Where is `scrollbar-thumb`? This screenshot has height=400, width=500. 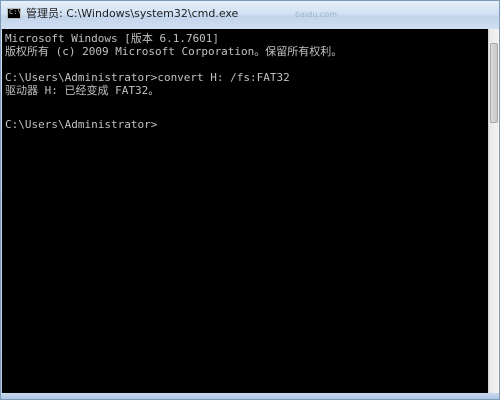
scrollbar-thumb is located at coordinates (494, 83).